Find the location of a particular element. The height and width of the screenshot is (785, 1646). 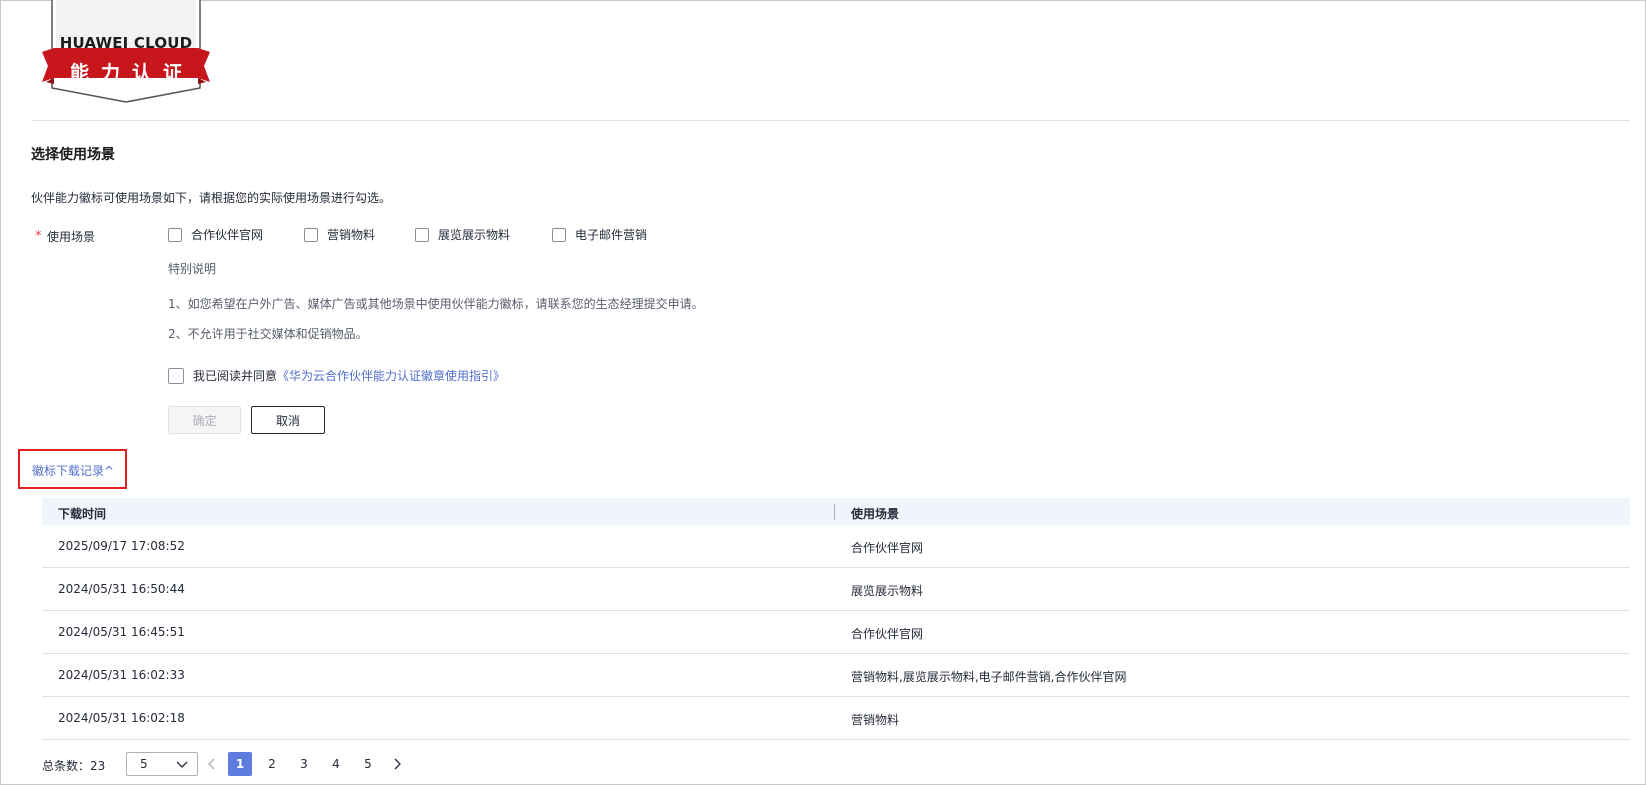

option-partner-website: 合作伙伴官网 is located at coordinates (215, 234).